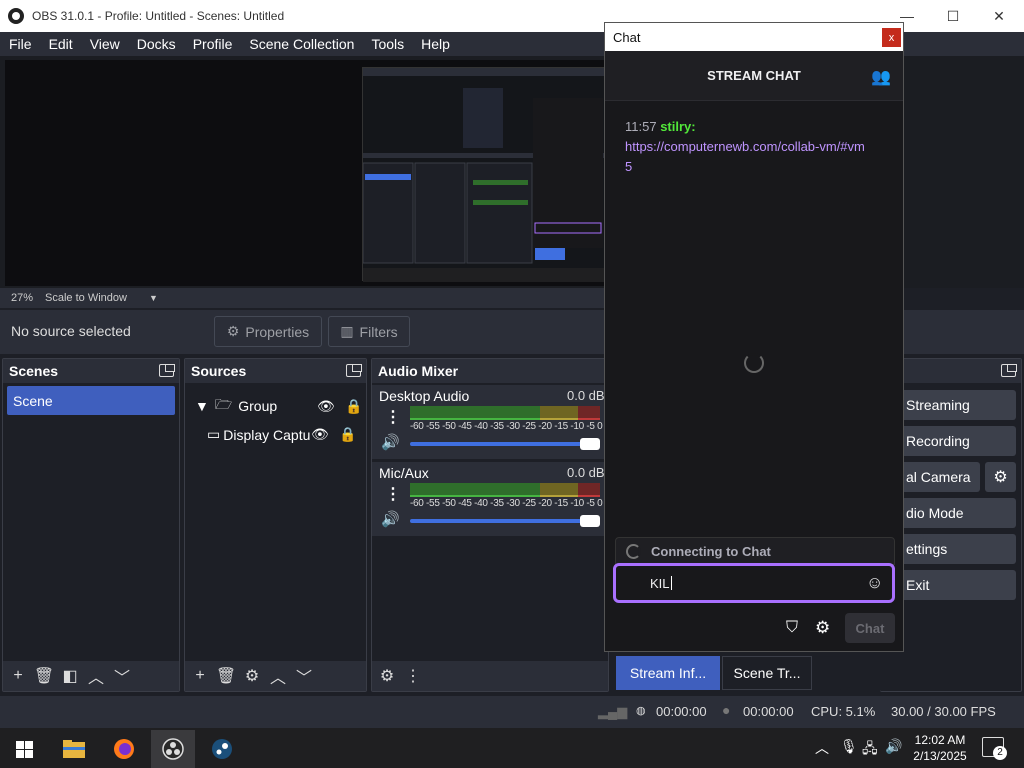 The image size is (1024, 768). I want to click on file-explorer-icon, so click(74, 749).